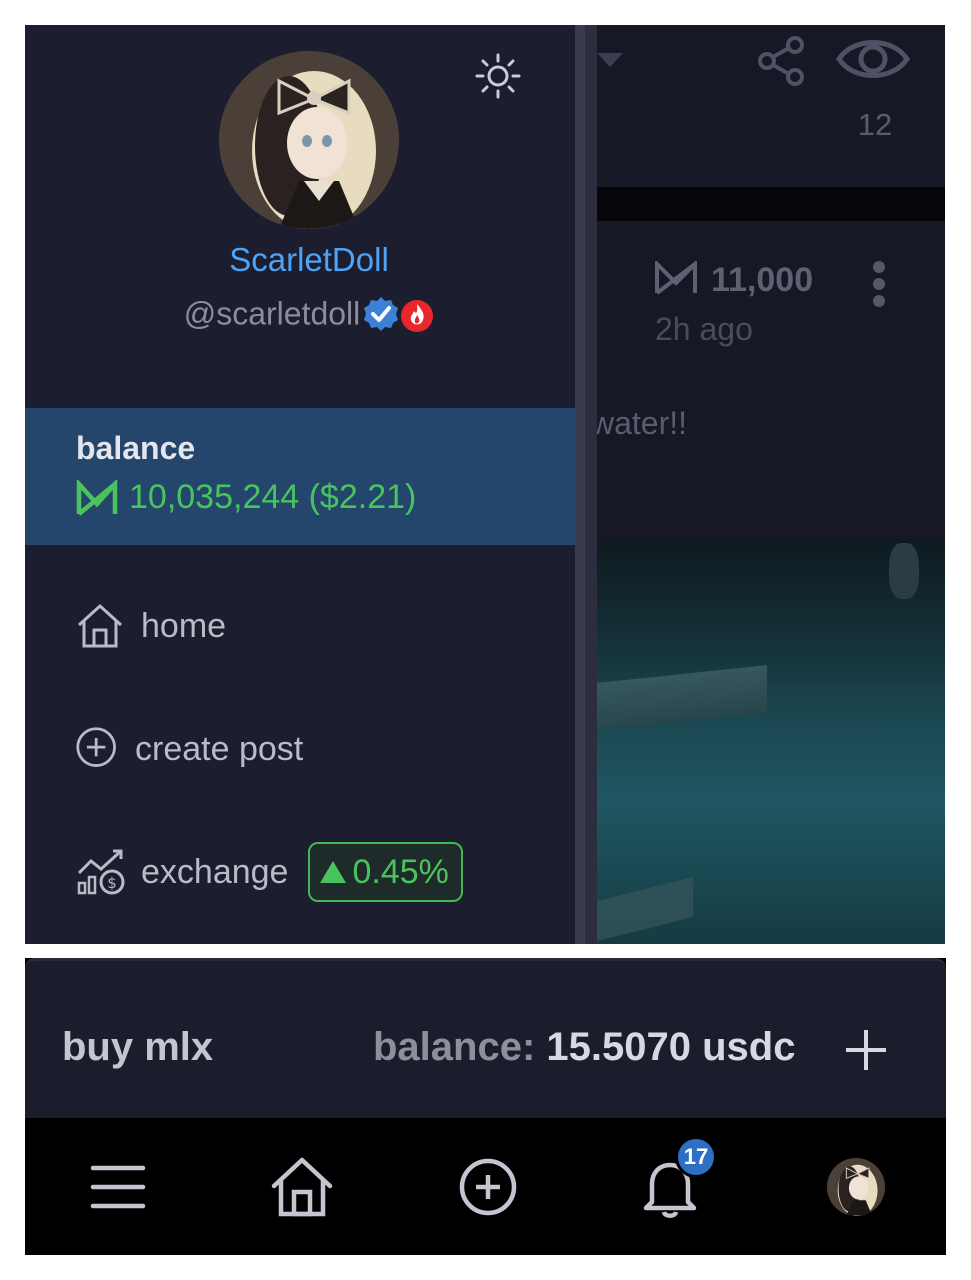  Describe the element at coordinates (333, 872) in the screenshot. I see `triangle-up-icon` at that location.